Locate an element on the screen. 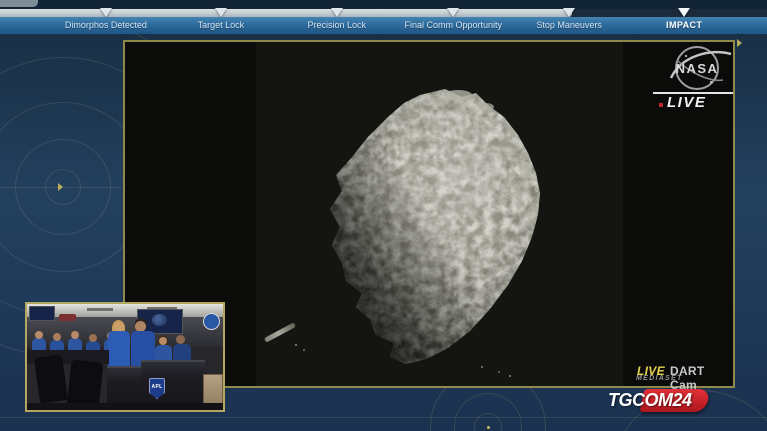 This screenshot has width=767, height=431. milestone-label-dimorphos-detected: Dimorphos Detected is located at coordinates (105, 25).